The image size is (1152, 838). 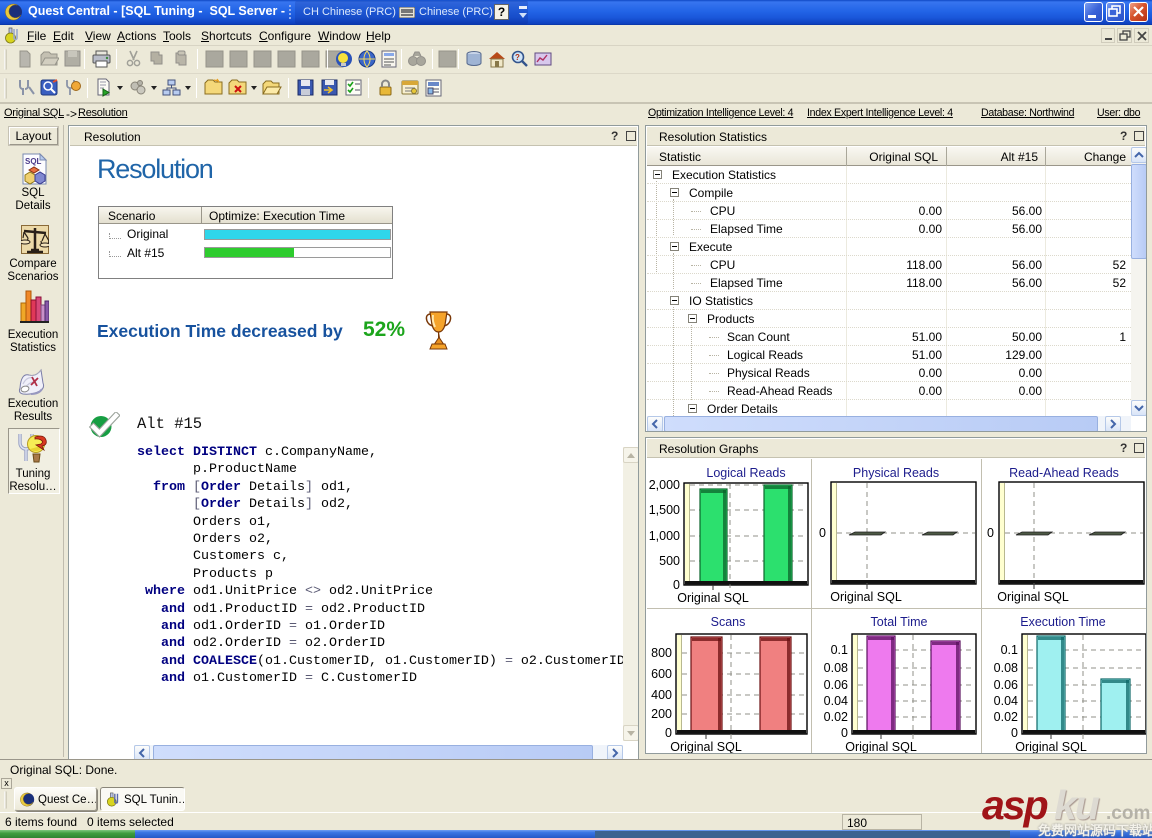 What do you see at coordinates (664, 485) in the screenshot?
I see `svg-text: 2,000` at bounding box center [664, 485].